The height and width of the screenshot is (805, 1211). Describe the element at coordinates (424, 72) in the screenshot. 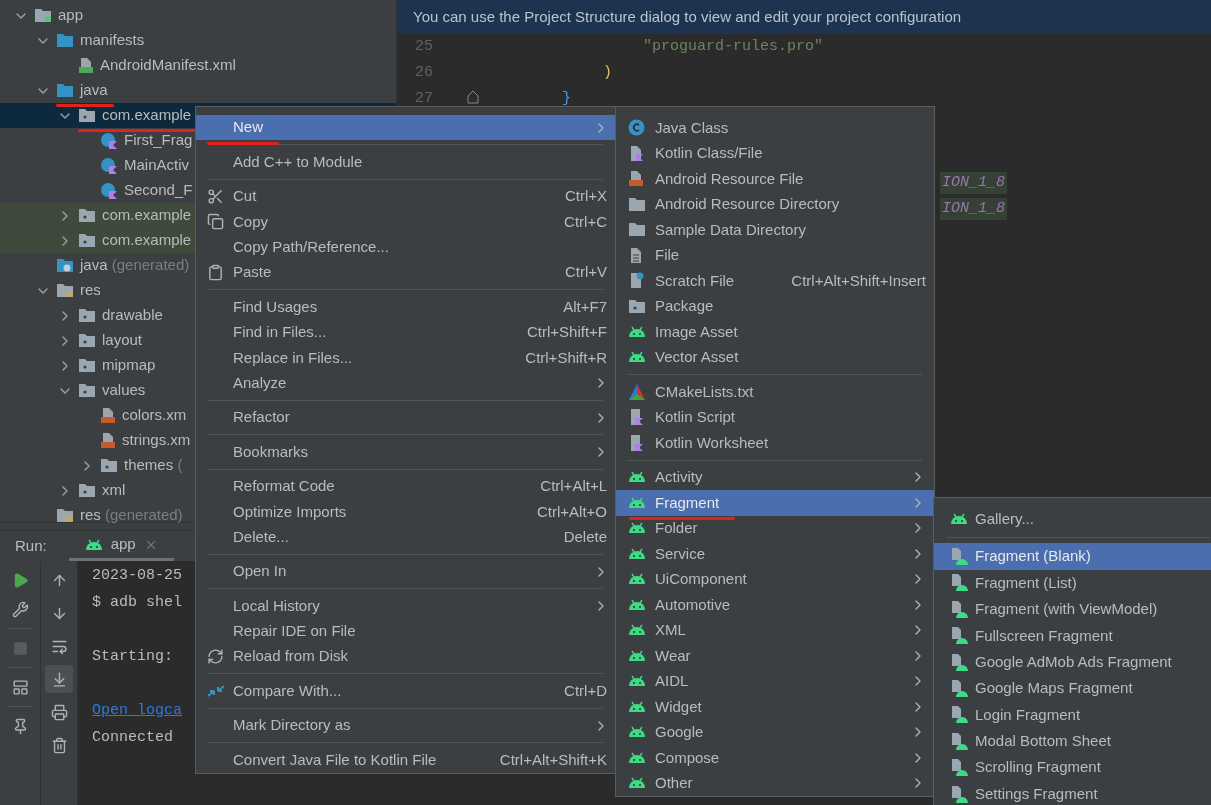

I see `line-number: 26` at that location.